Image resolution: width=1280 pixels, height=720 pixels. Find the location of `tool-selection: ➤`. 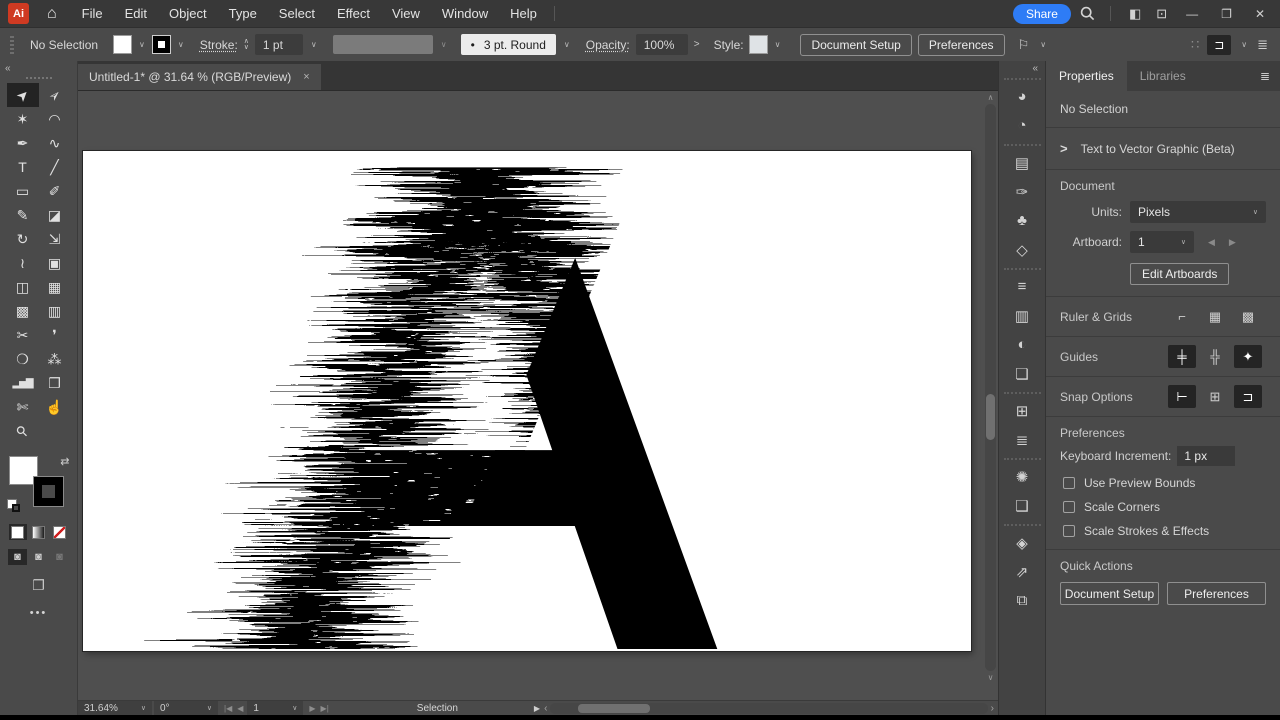

tool-selection: ➤ is located at coordinates (22, 95).